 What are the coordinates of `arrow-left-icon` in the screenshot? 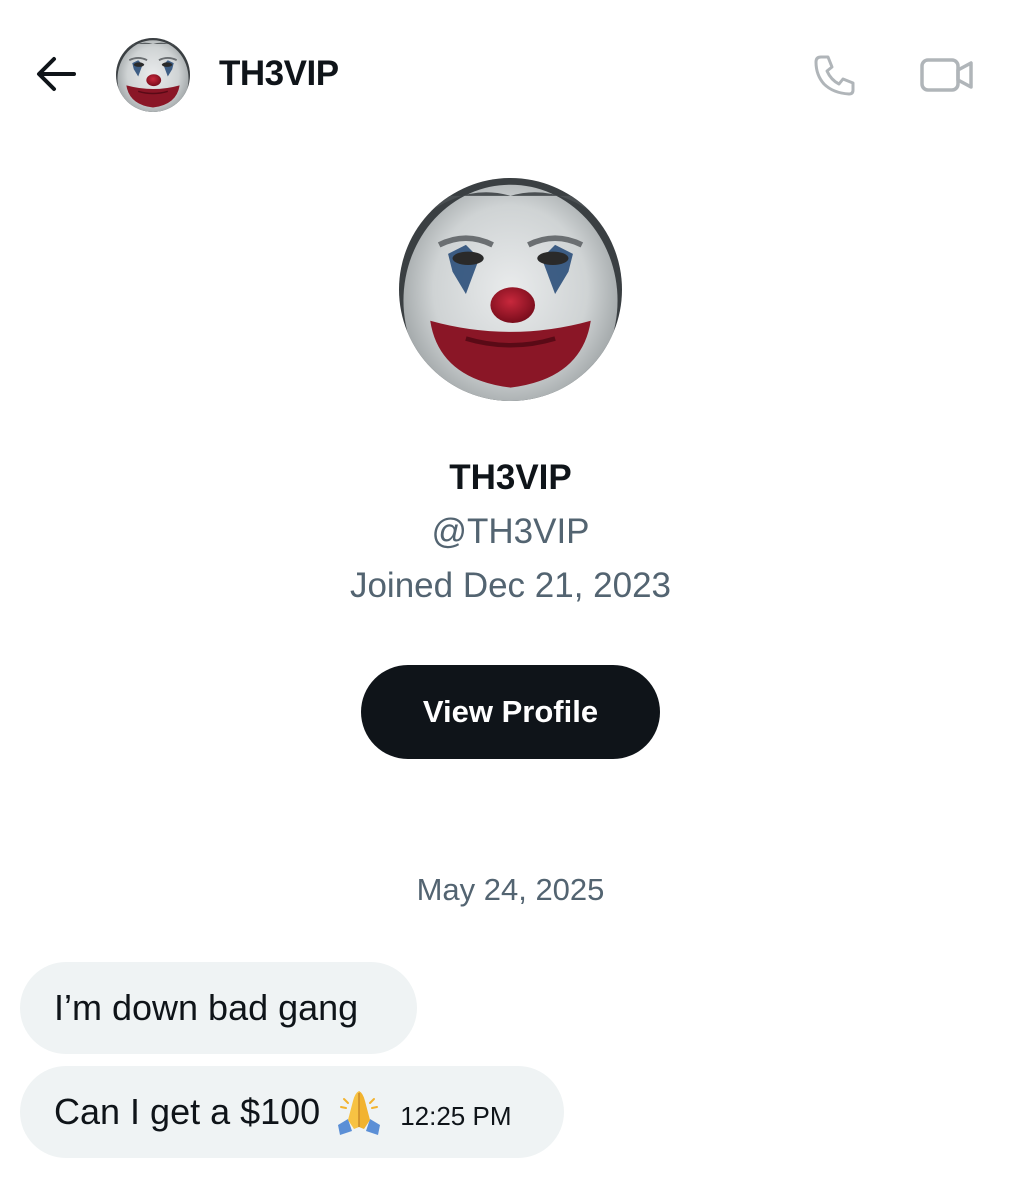 It's located at (56, 74).